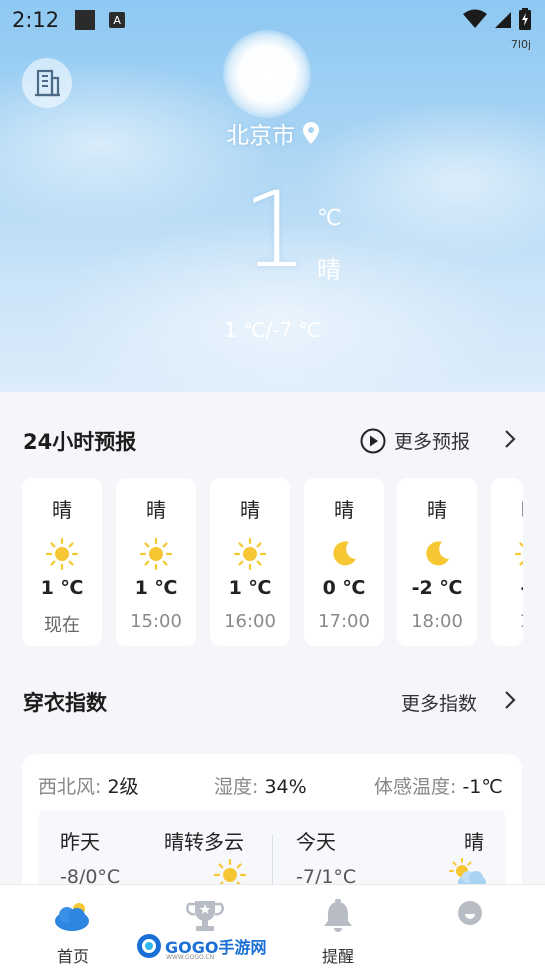 This screenshot has width=545, height=970. Describe the element at coordinates (475, 18) in the screenshot. I see `wifi-icon` at that location.